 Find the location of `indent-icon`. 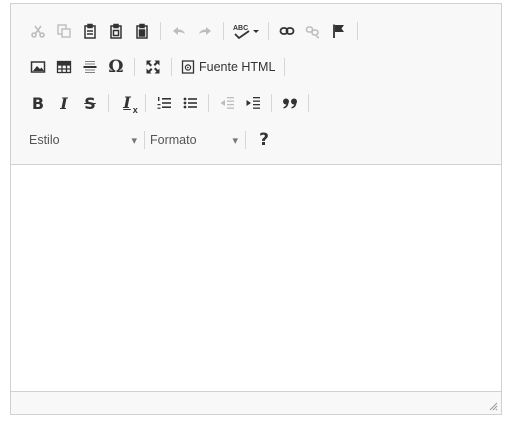

indent-icon is located at coordinates (253, 103).